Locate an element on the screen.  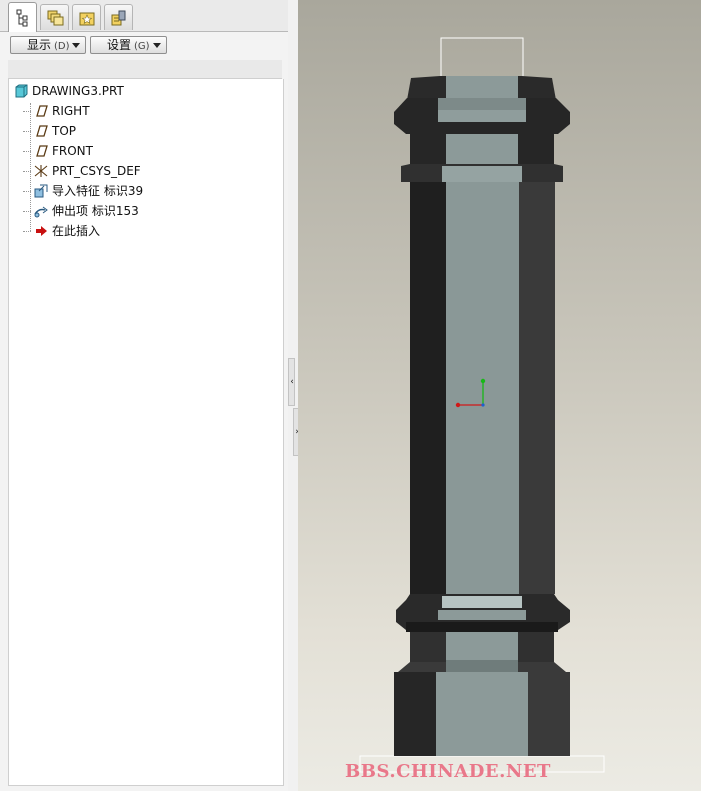
import-feature-icon is located at coordinates (41, 191).